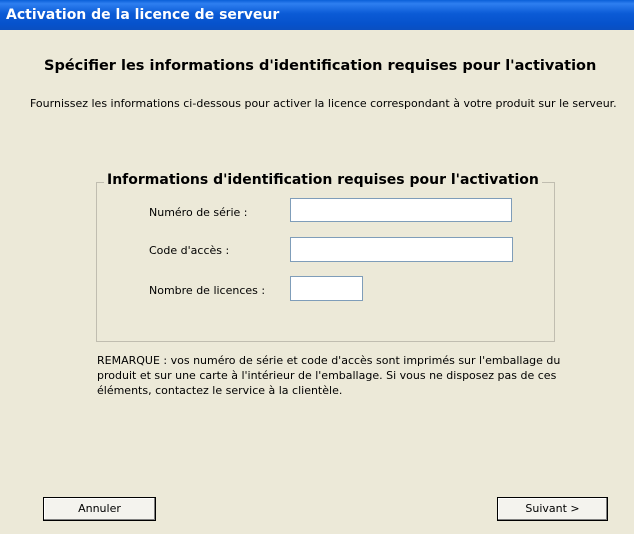 The width and height of the screenshot is (634, 534). Describe the element at coordinates (401, 210) in the screenshot. I see `serial-number-input` at that location.